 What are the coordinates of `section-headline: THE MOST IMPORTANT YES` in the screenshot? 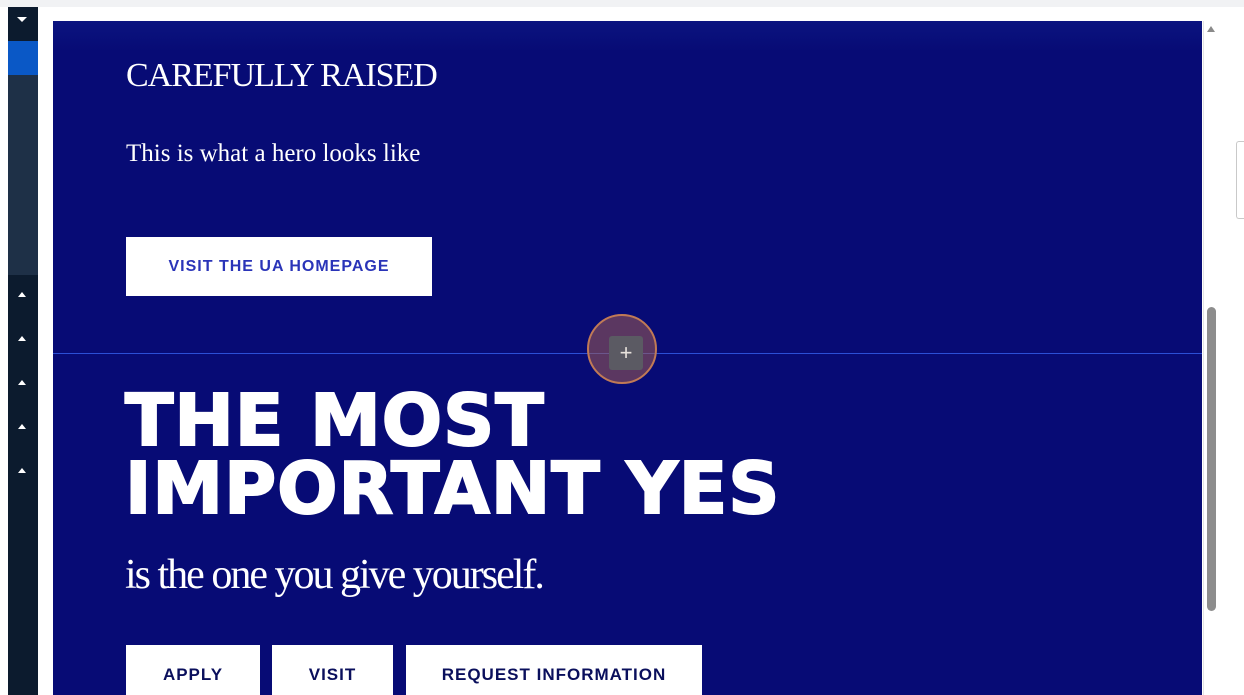 It's located at (452, 454).